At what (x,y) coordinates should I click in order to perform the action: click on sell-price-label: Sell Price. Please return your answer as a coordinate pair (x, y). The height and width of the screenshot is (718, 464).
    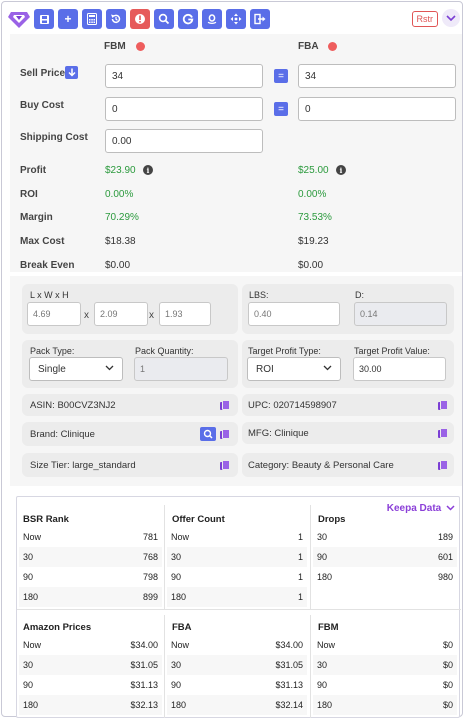
    Looking at the image, I should click on (43, 73).